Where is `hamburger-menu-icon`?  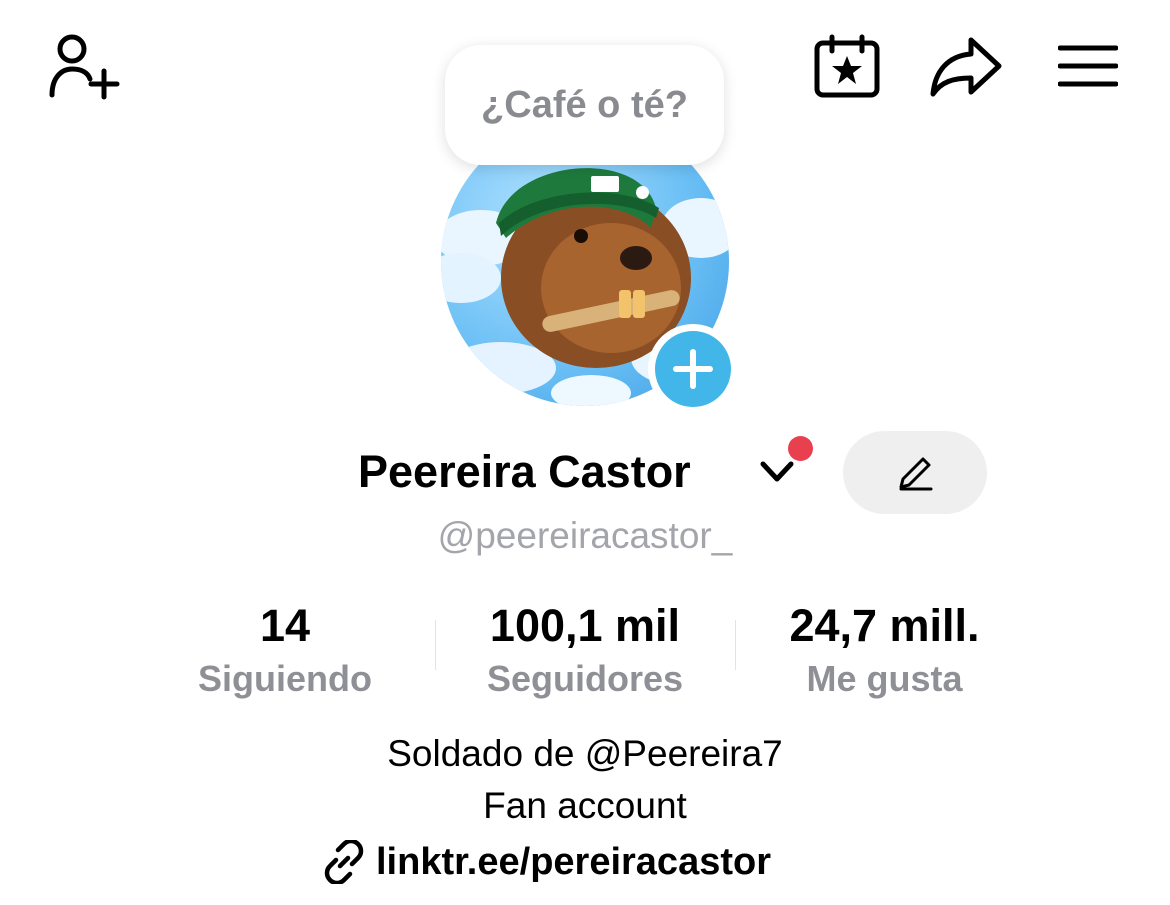 hamburger-menu-icon is located at coordinates (1088, 66).